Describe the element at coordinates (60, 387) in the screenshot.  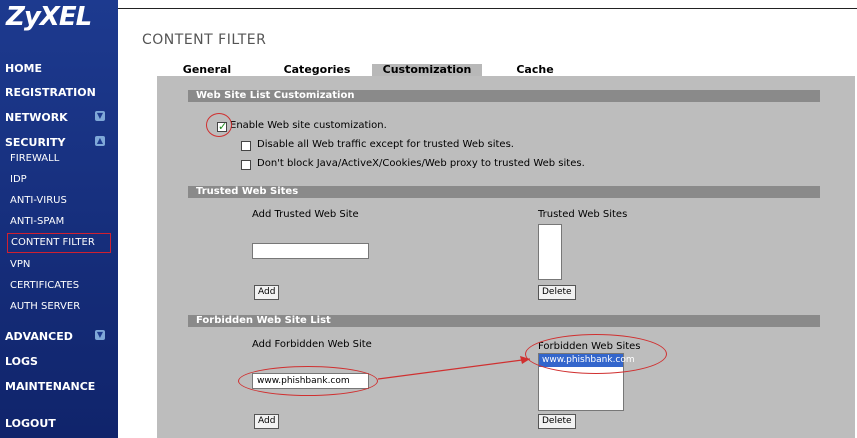
I see `nav-maintenance: MAINTENANCE` at that location.